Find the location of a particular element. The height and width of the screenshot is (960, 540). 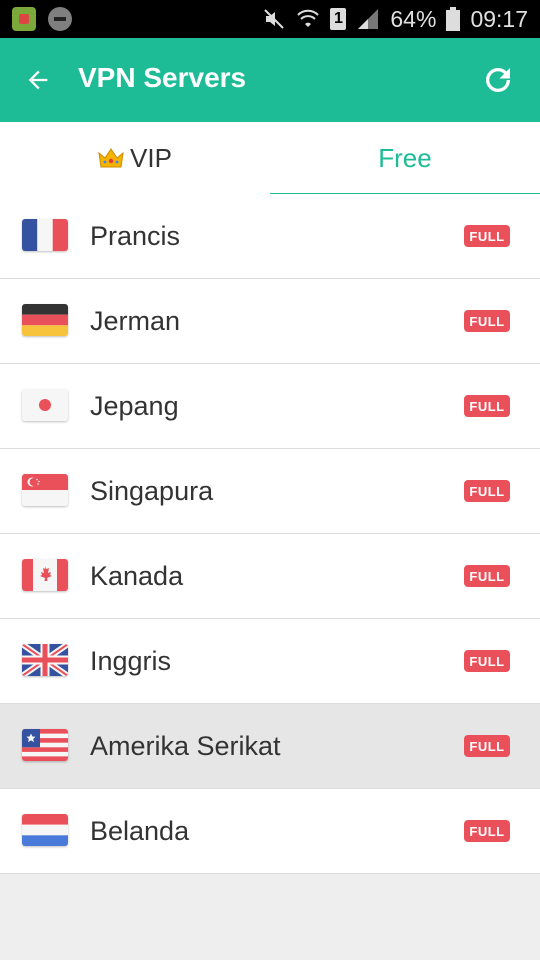

refresh-icon is located at coordinates (498, 80).